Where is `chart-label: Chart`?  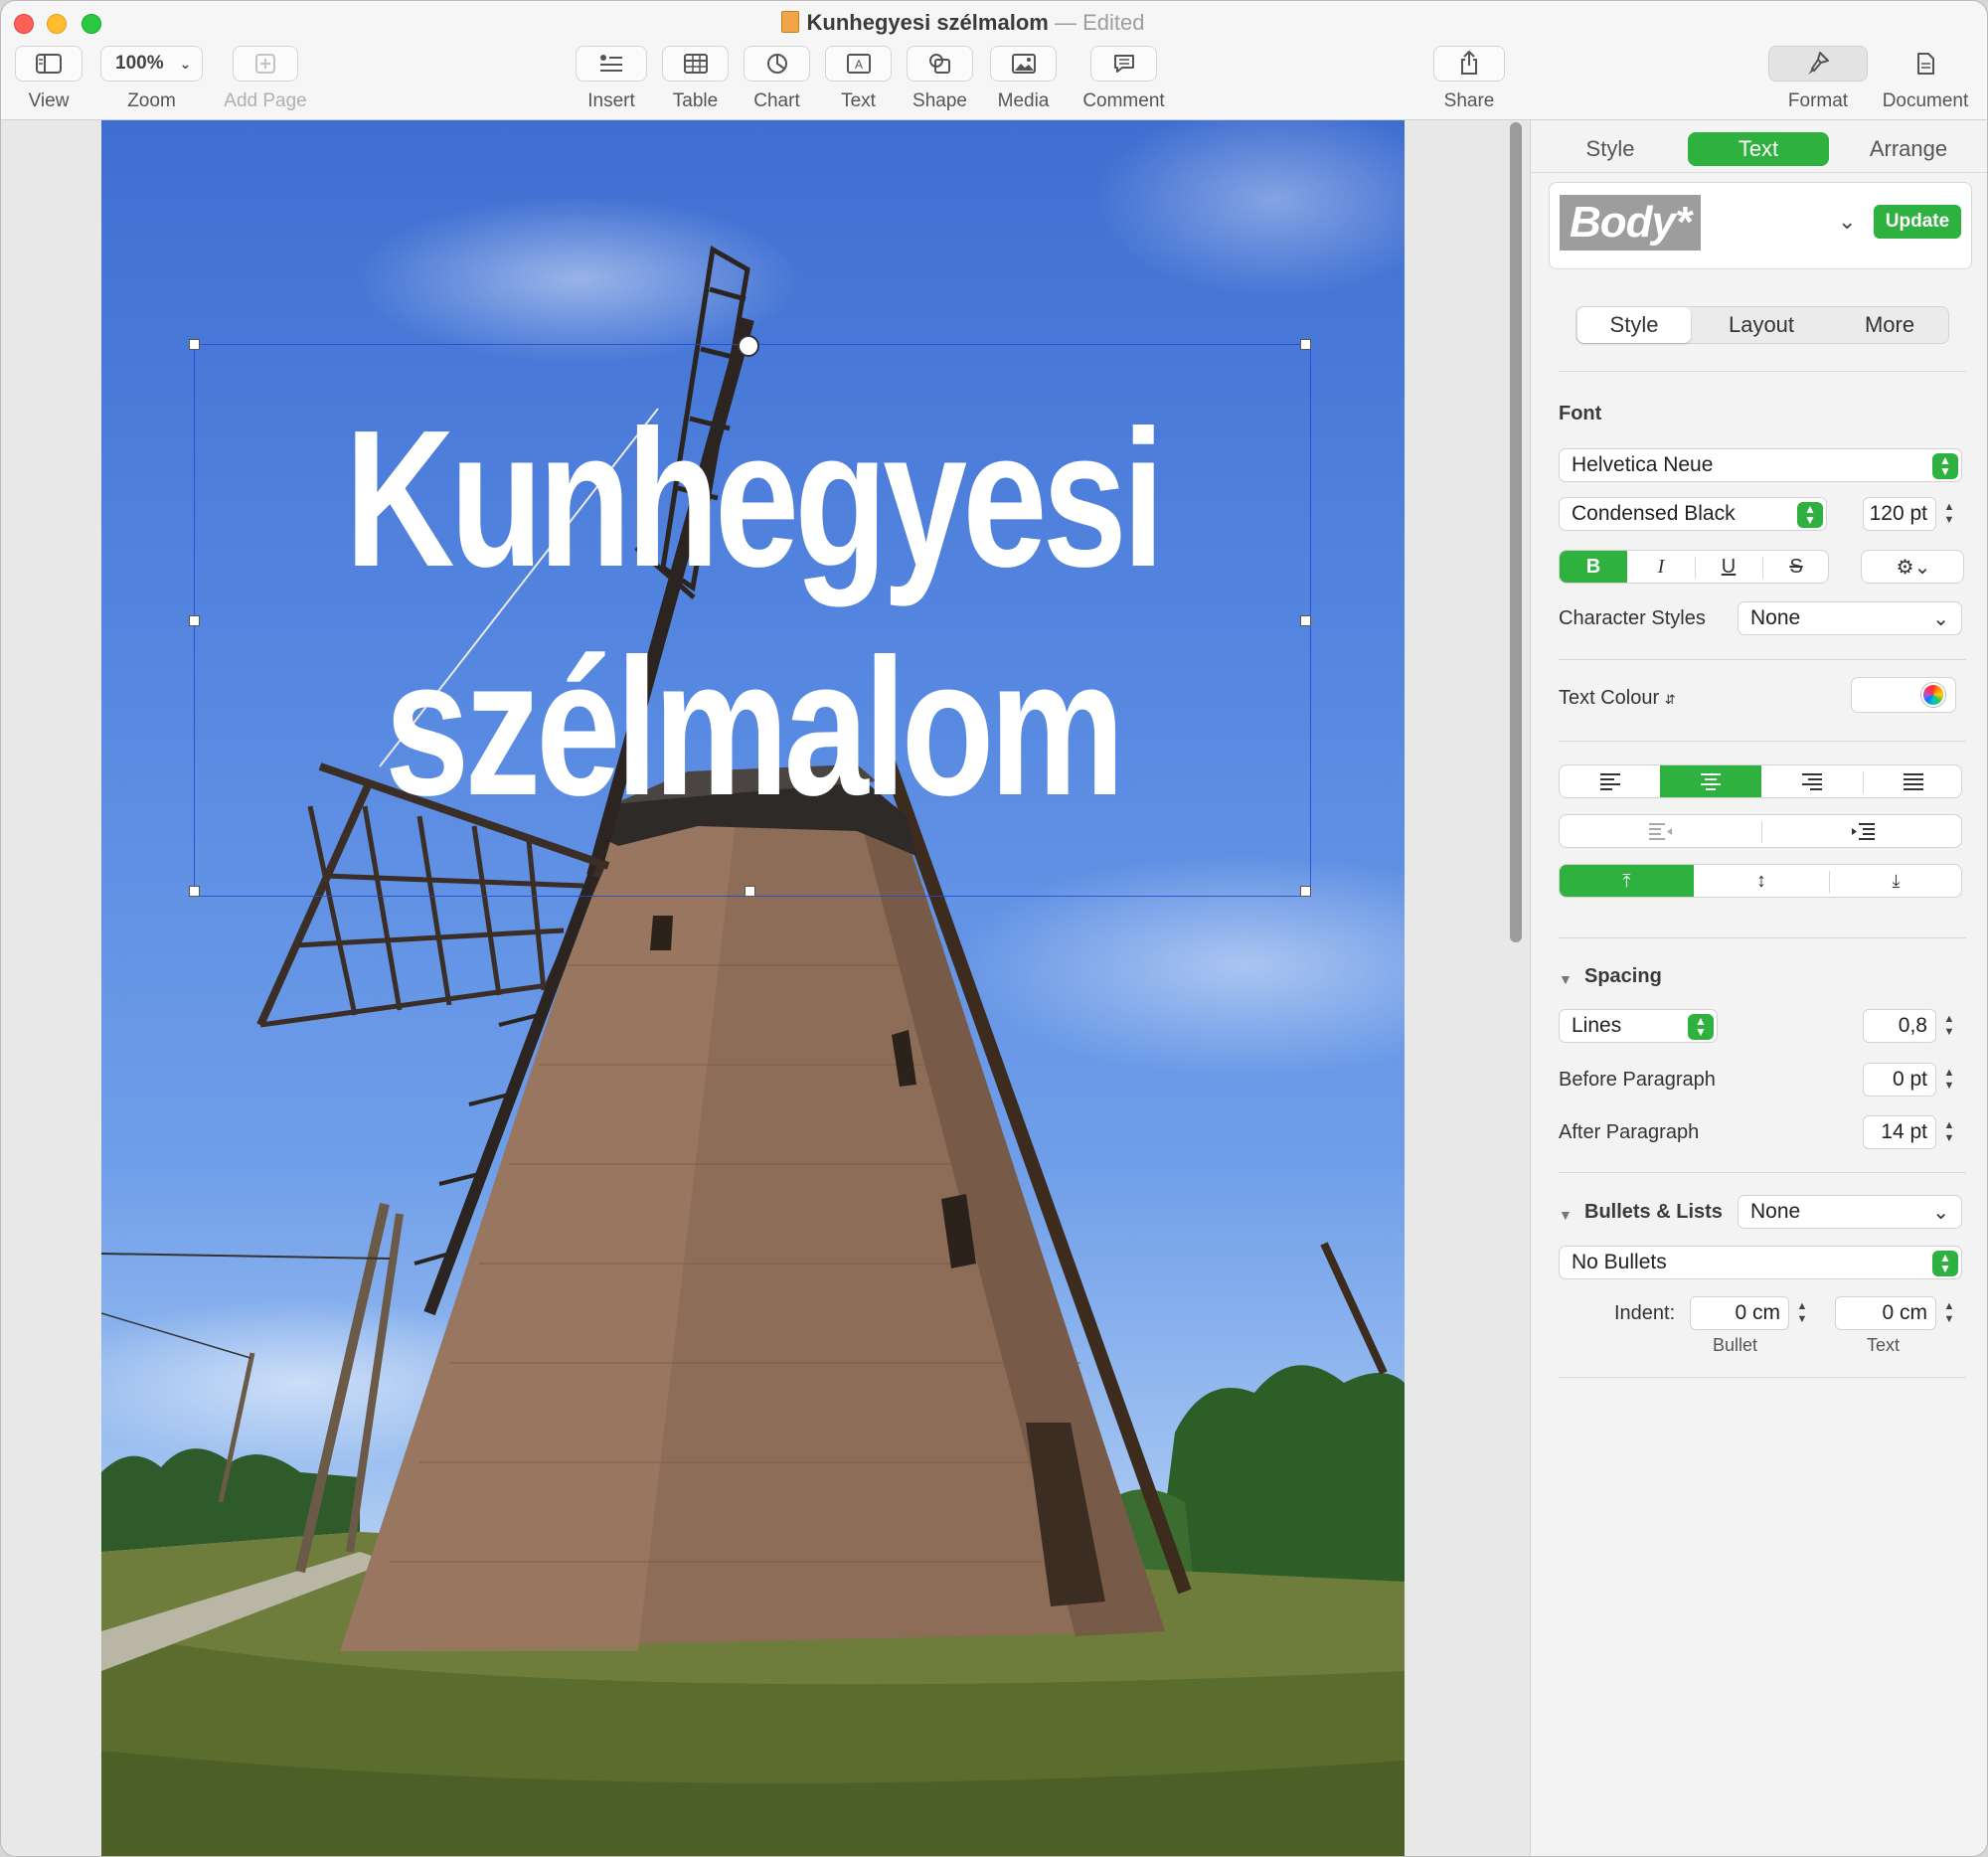
chart-label: Chart is located at coordinates (776, 100).